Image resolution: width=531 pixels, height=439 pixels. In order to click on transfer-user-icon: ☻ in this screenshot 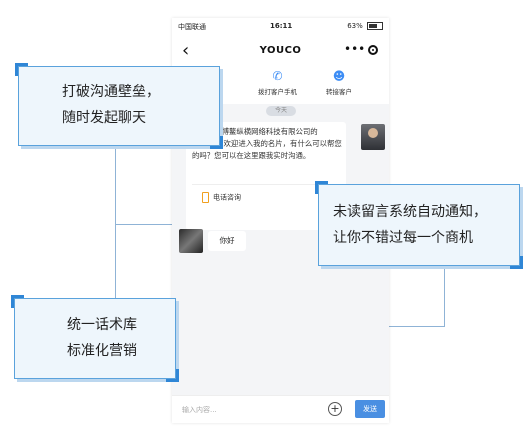, I will do `click(339, 76)`.